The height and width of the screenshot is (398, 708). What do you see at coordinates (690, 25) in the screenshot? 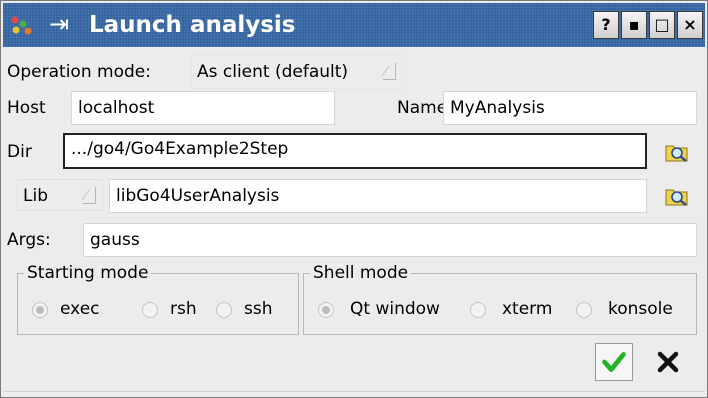
I see `close-button: ×` at bounding box center [690, 25].